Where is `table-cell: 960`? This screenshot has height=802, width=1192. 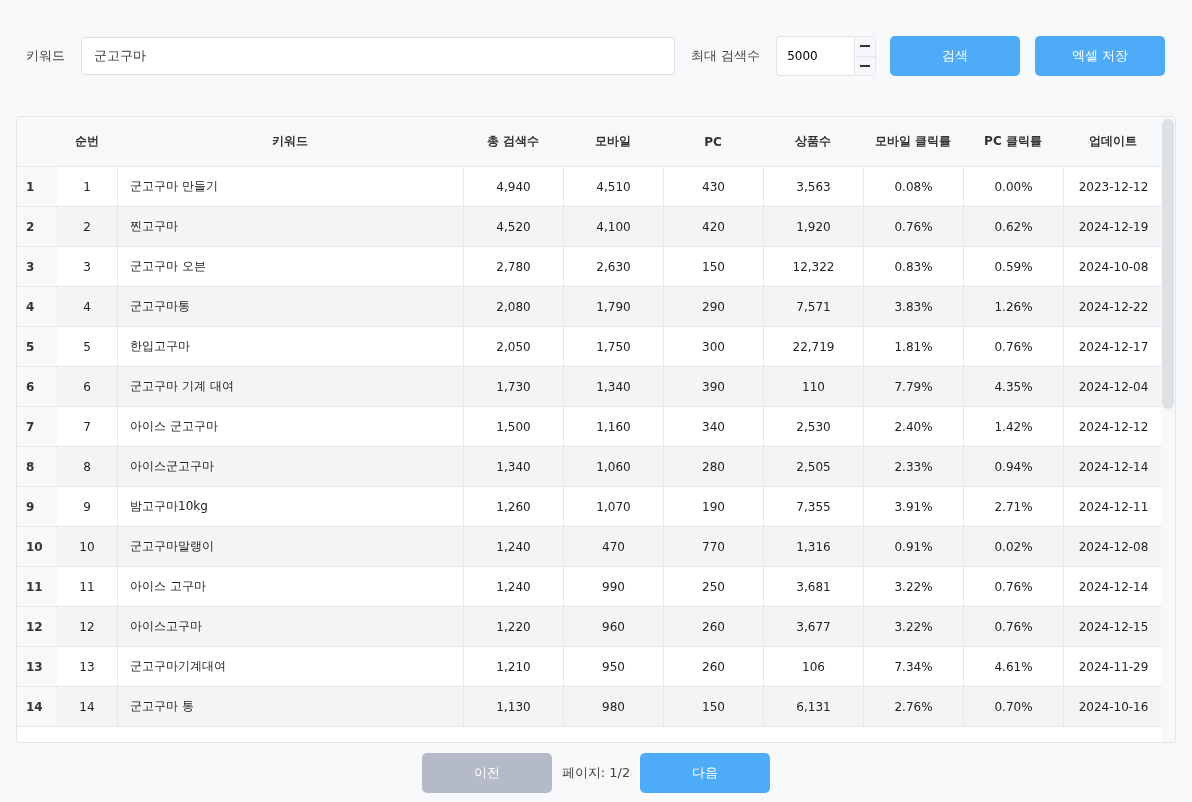 table-cell: 960 is located at coordinates (613, 626).